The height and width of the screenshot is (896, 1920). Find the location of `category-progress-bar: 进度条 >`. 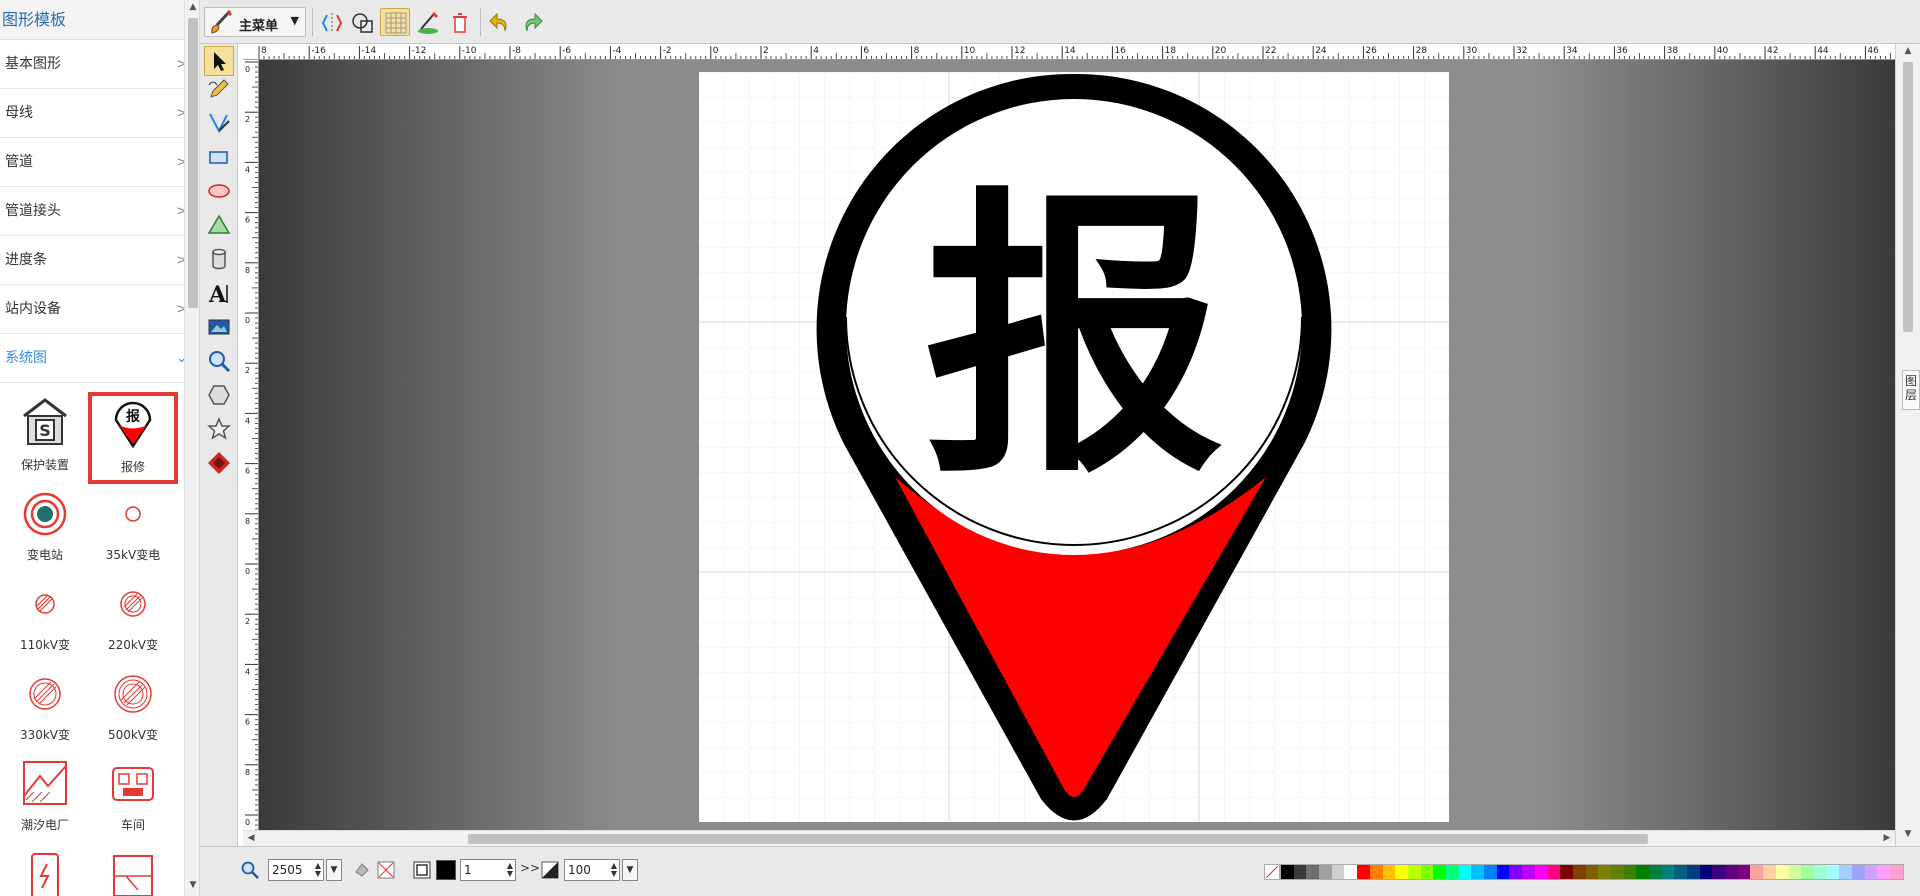

category-progress-bar: 进度条 > is located at coordinates (99, 260).